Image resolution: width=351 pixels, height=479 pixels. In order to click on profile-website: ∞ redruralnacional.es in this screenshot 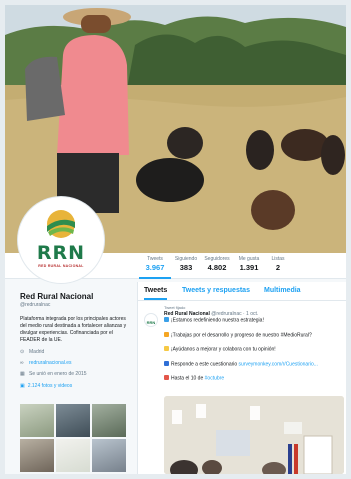, I will do `click(76, 363)`.